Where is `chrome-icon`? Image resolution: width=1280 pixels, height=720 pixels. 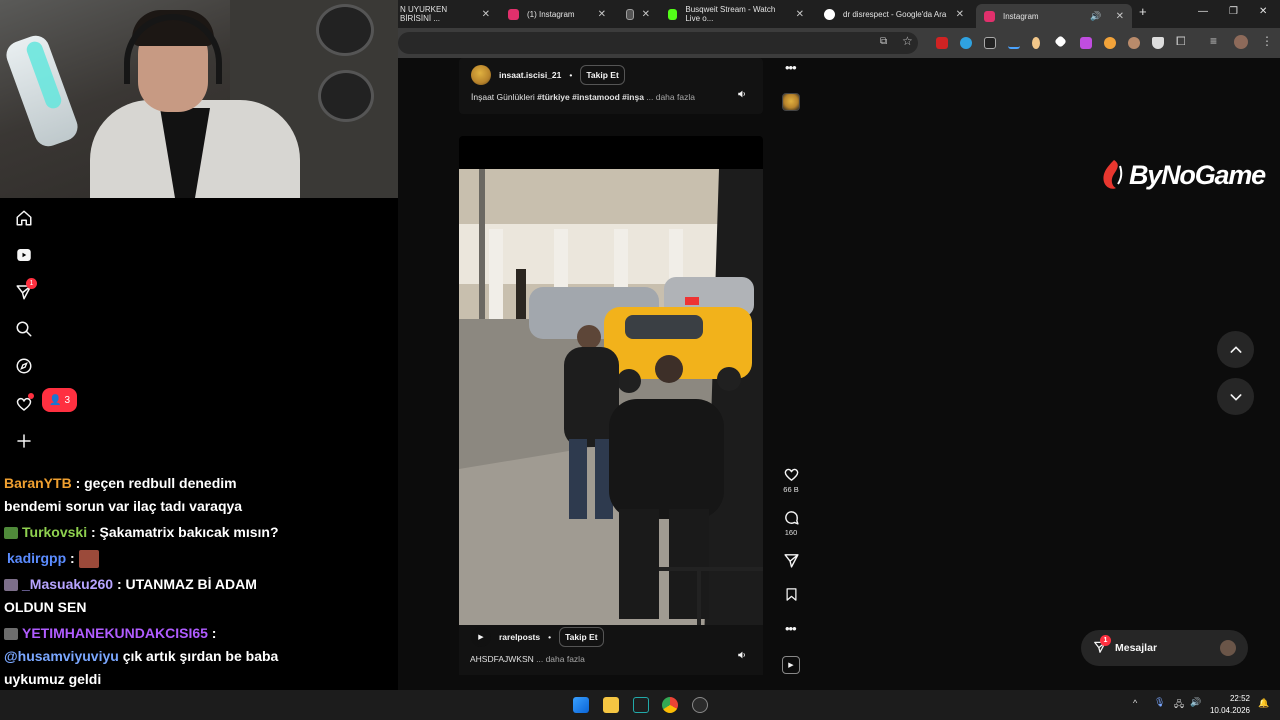 chrome-icon is located at coordinates (670, 705).